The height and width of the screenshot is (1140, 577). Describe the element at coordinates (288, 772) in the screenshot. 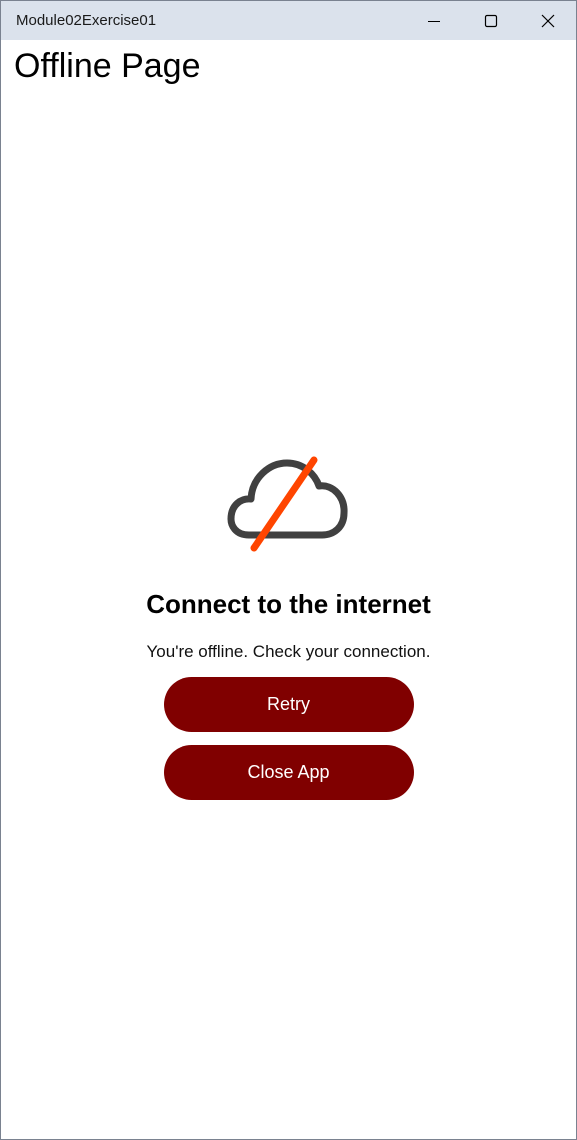

I see `close-app-button: Close App` at that location.